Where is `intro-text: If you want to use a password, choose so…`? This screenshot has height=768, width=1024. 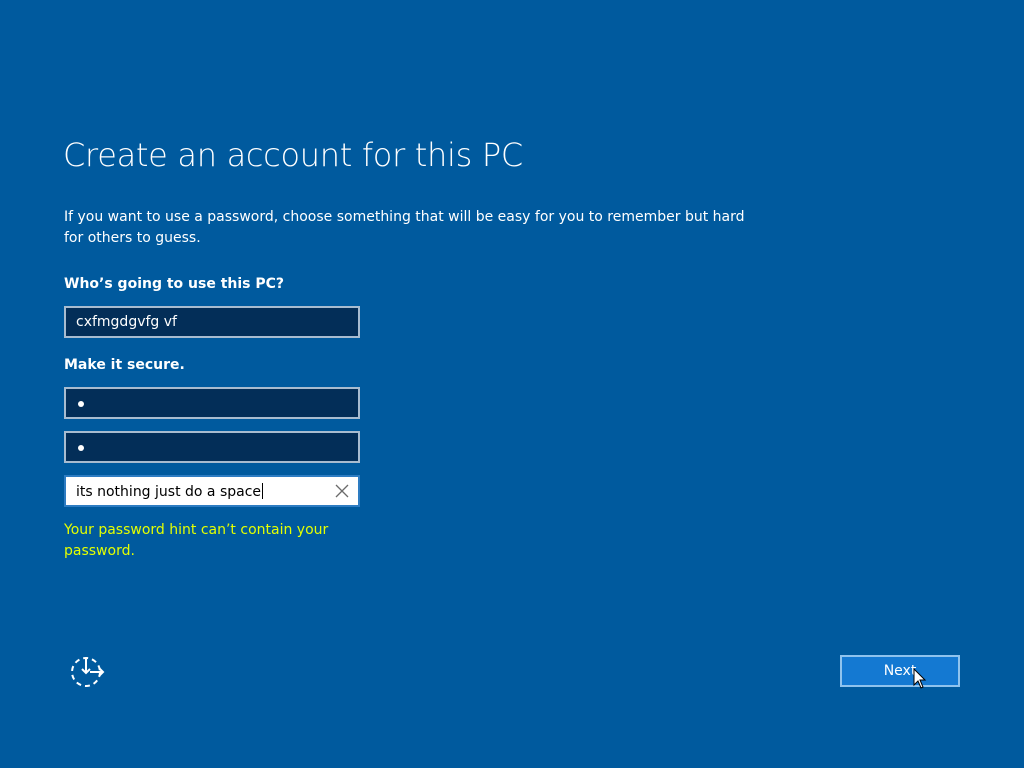 intro-text: If you want to use a password, choose so… is located at coordinates (404, 227).